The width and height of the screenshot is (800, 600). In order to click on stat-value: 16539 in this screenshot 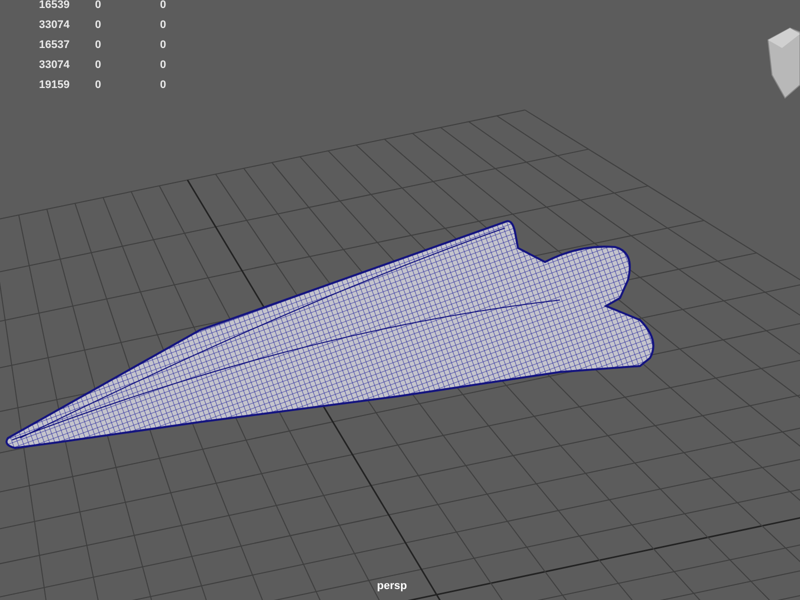, I will do `click(54, 6)`.